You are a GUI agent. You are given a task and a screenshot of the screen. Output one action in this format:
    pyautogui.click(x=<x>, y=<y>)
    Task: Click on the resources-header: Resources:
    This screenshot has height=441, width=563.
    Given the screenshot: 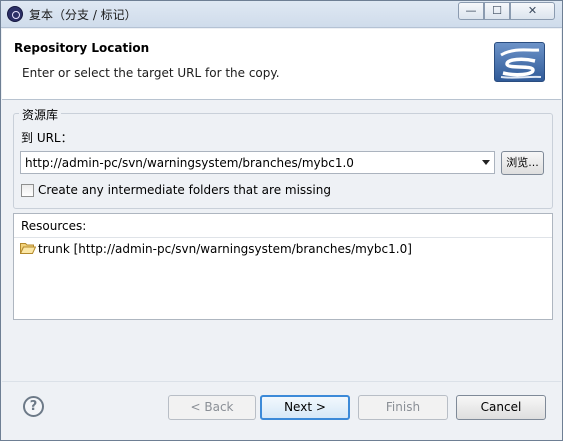 What is the action you would take?
    pyautogui.click(x=283, y=226)
    